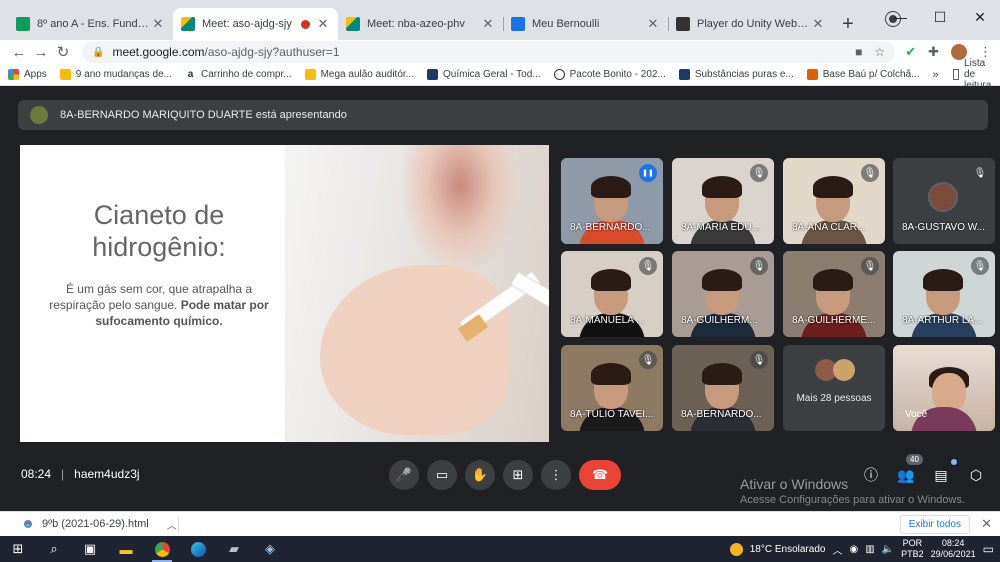 The width and height of the screenshot is (1000, 562). I want to click on input-language: POR PTB2, so click(912, 549).